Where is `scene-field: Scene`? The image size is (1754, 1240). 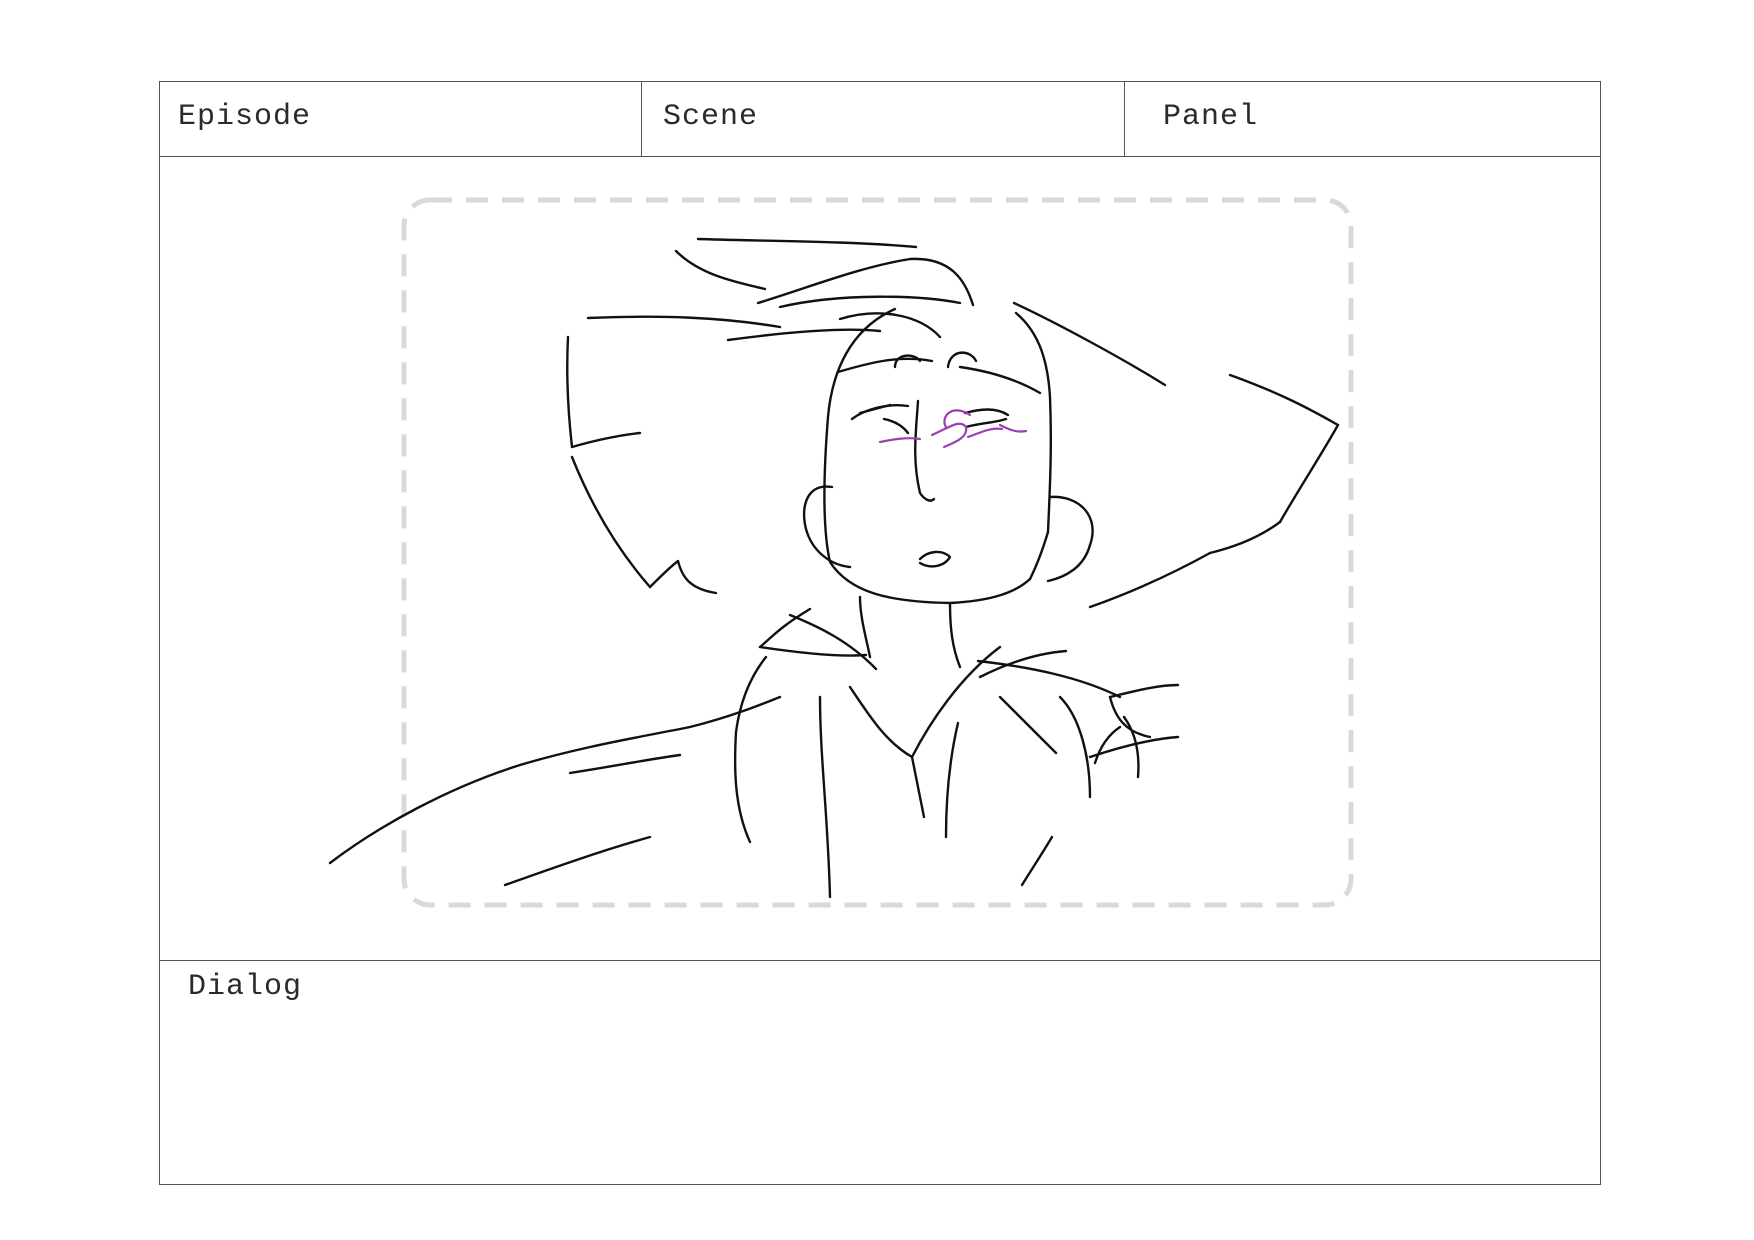
scene-field: Scene is located at coordinates (883, 119).